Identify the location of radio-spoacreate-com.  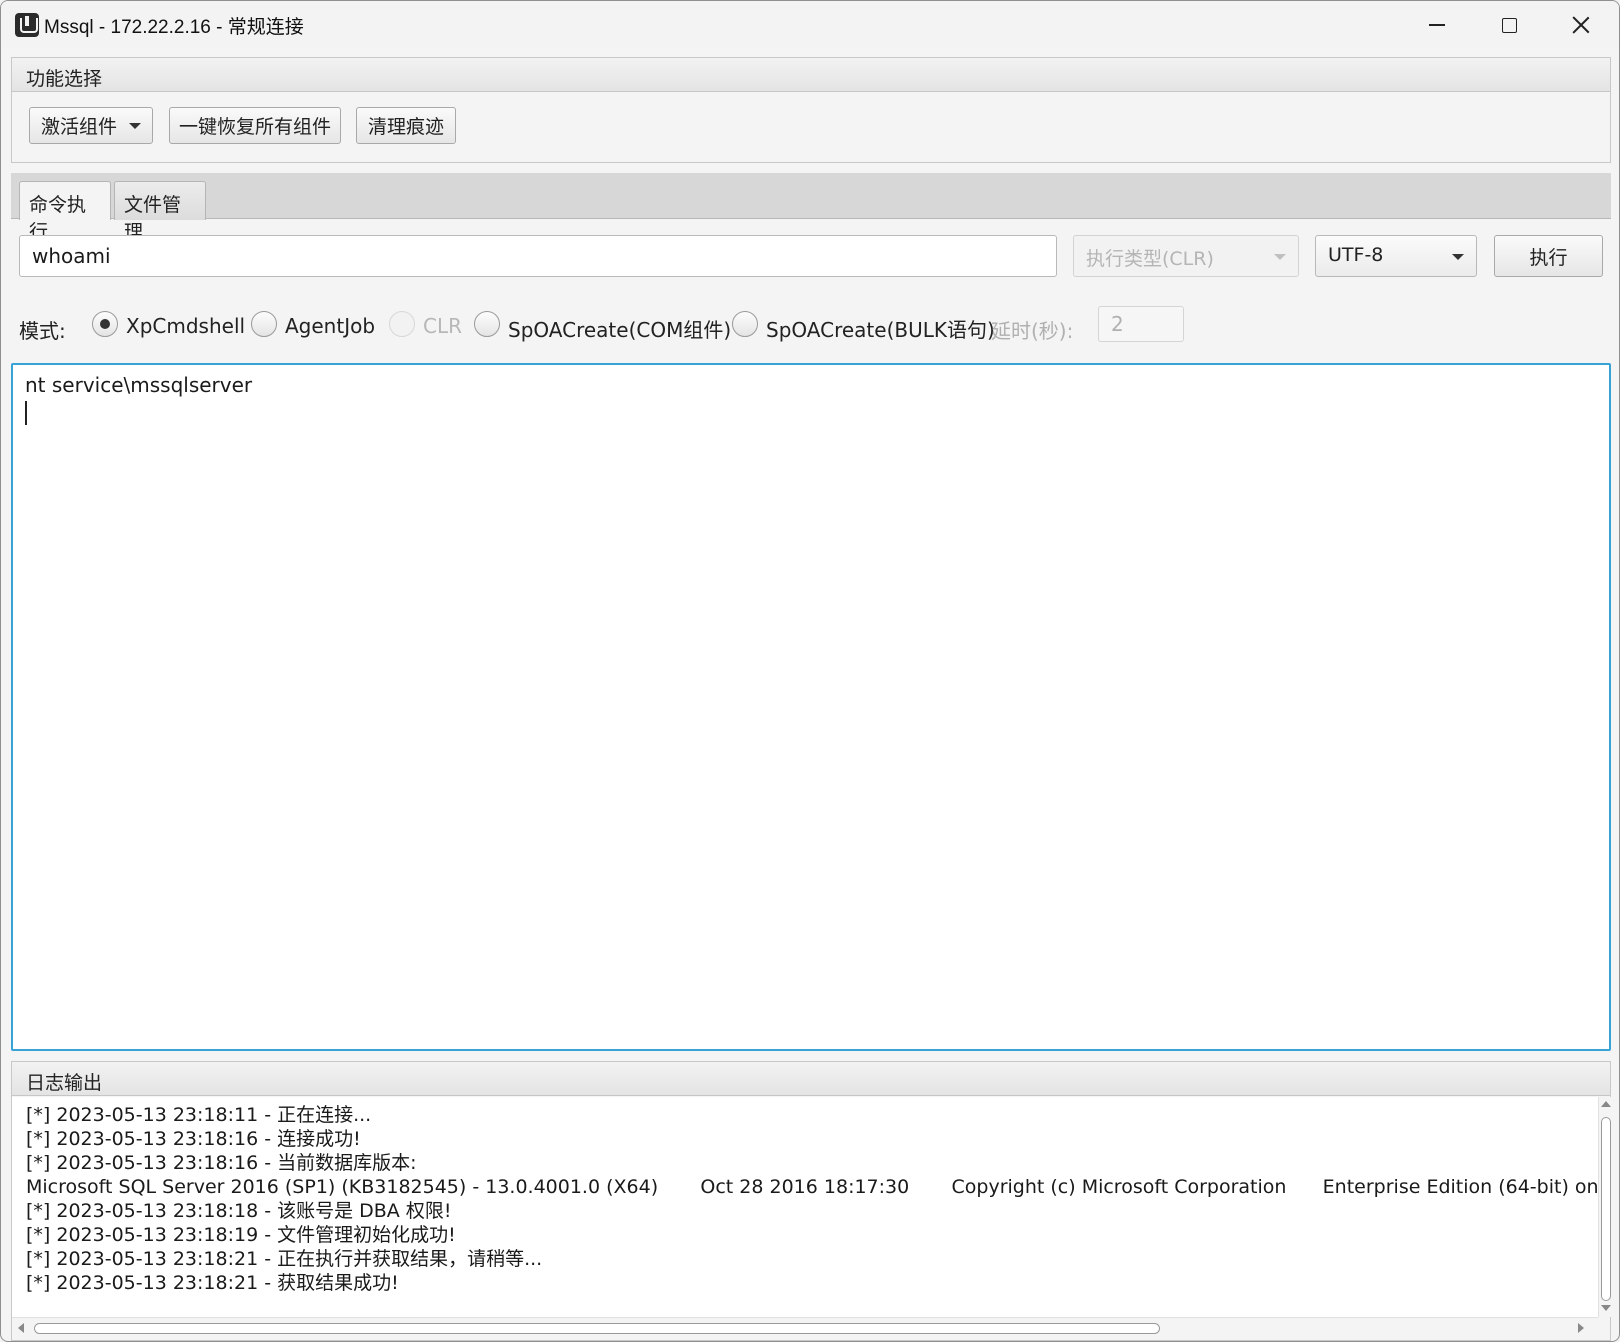
(487, 324).